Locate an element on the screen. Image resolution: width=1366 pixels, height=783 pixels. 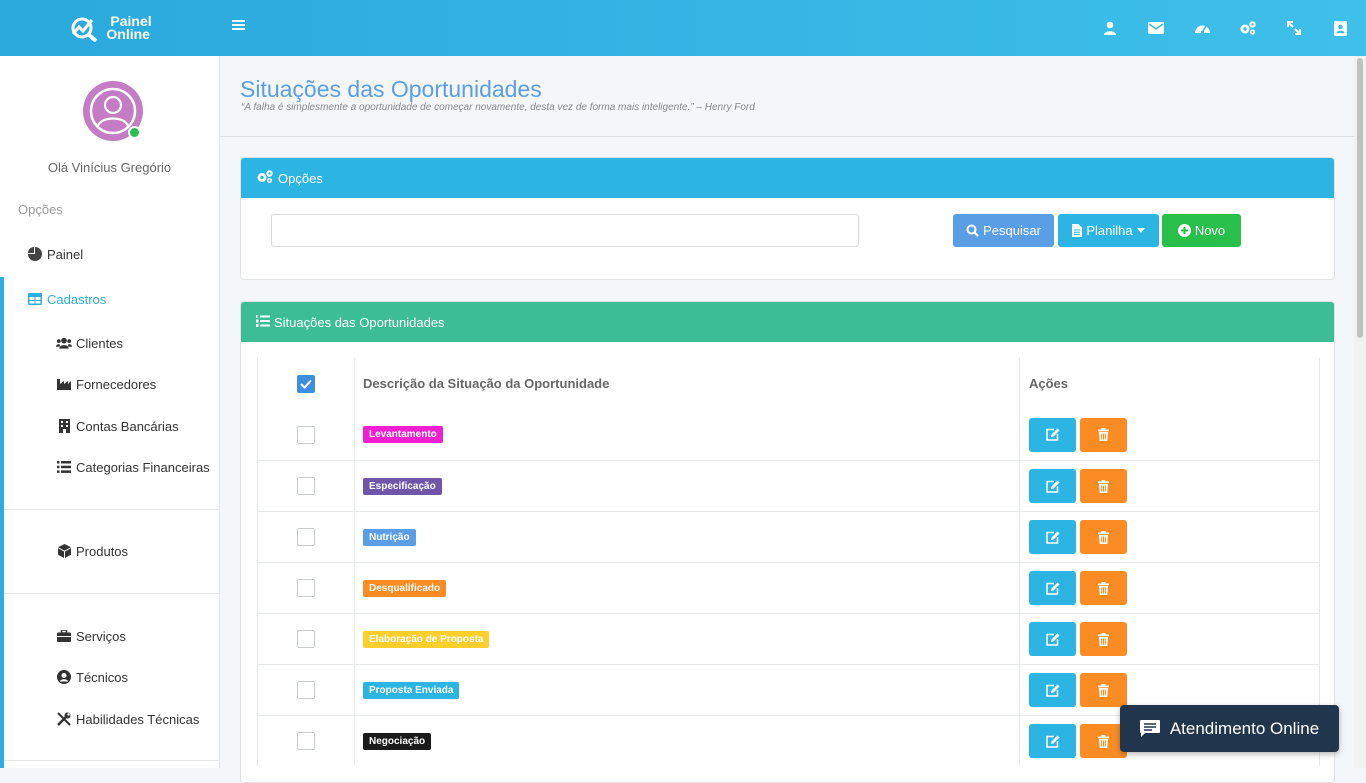
description-cell: Elaboração de Proposta is located at coordinates (687, 639).